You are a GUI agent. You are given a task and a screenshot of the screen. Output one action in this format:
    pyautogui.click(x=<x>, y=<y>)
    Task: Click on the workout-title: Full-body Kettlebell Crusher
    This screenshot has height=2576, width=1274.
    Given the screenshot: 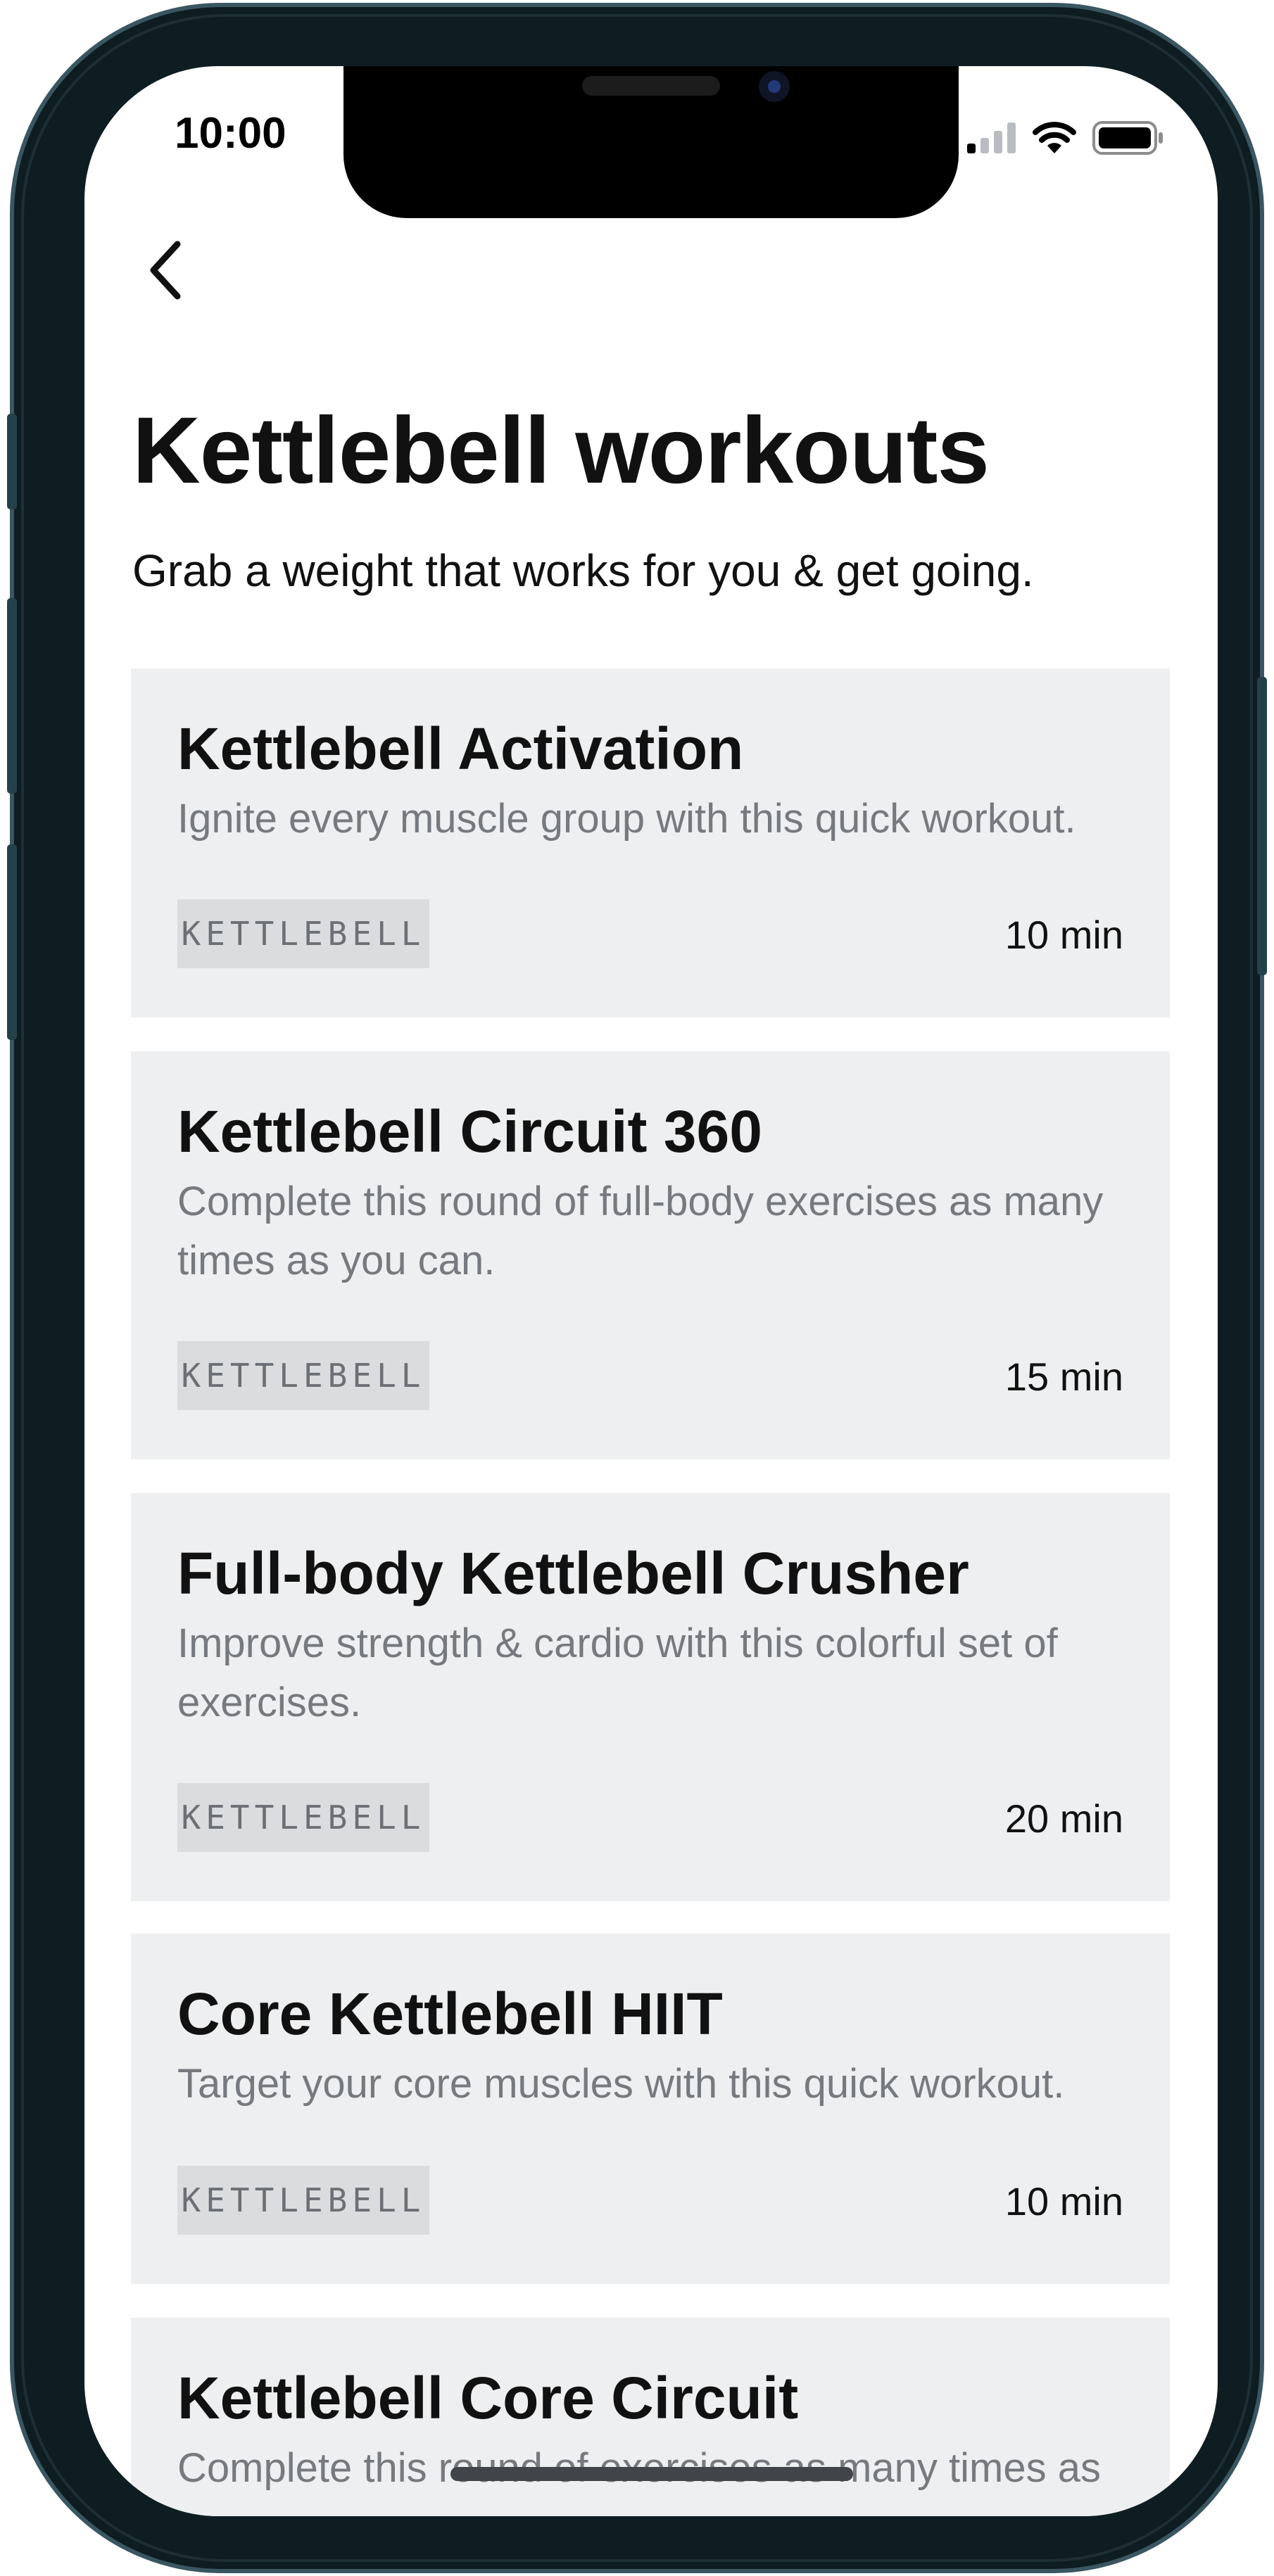 What is the action you would take?
    pyautogui.click(x=573, y=1573)
    